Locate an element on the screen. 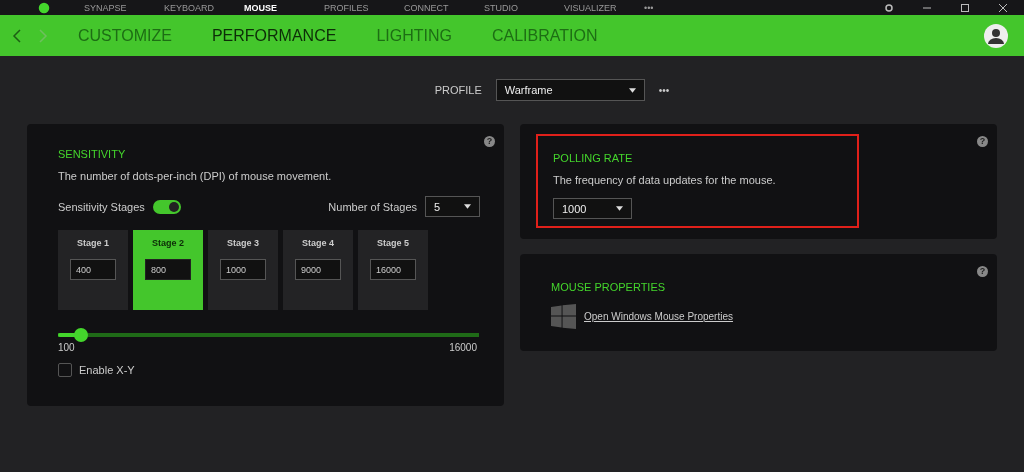  dpi-slider-thumb is located at coordinates (81, 335).